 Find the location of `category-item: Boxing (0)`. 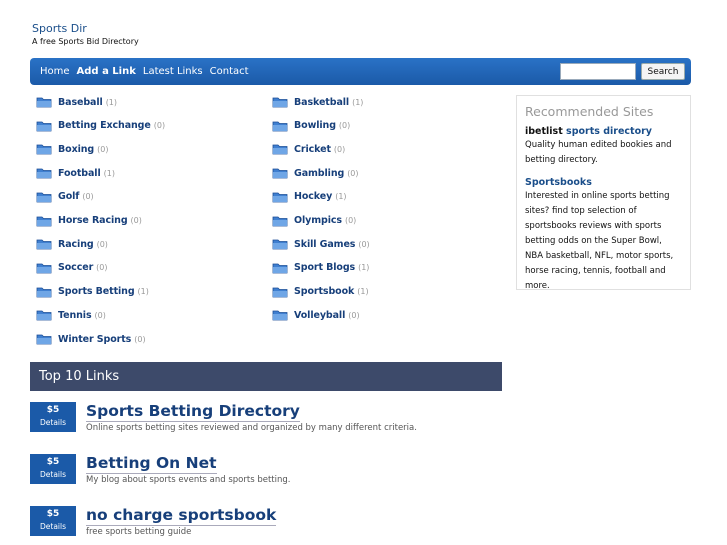

category-item: Boxing (0) is located at coordinates (72, 149).